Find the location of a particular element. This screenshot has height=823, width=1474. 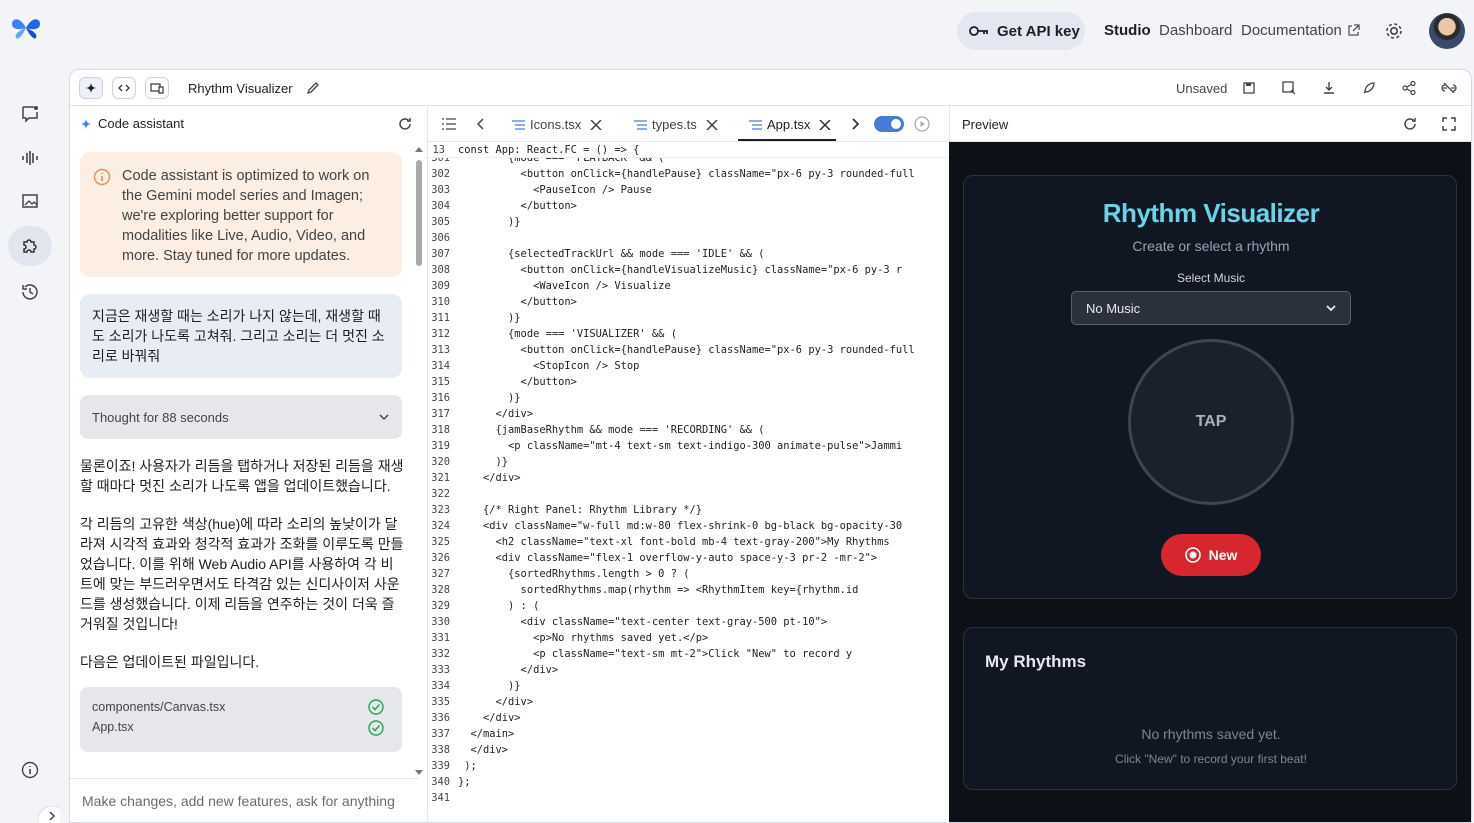

file-list-icon is located at coordinates (449, 124).